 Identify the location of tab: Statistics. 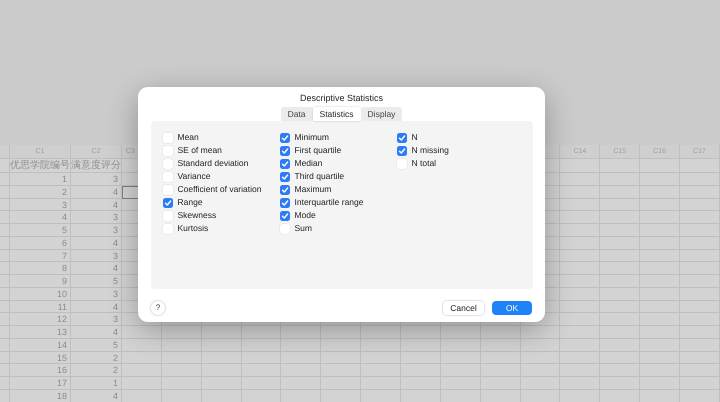
(336, 114).